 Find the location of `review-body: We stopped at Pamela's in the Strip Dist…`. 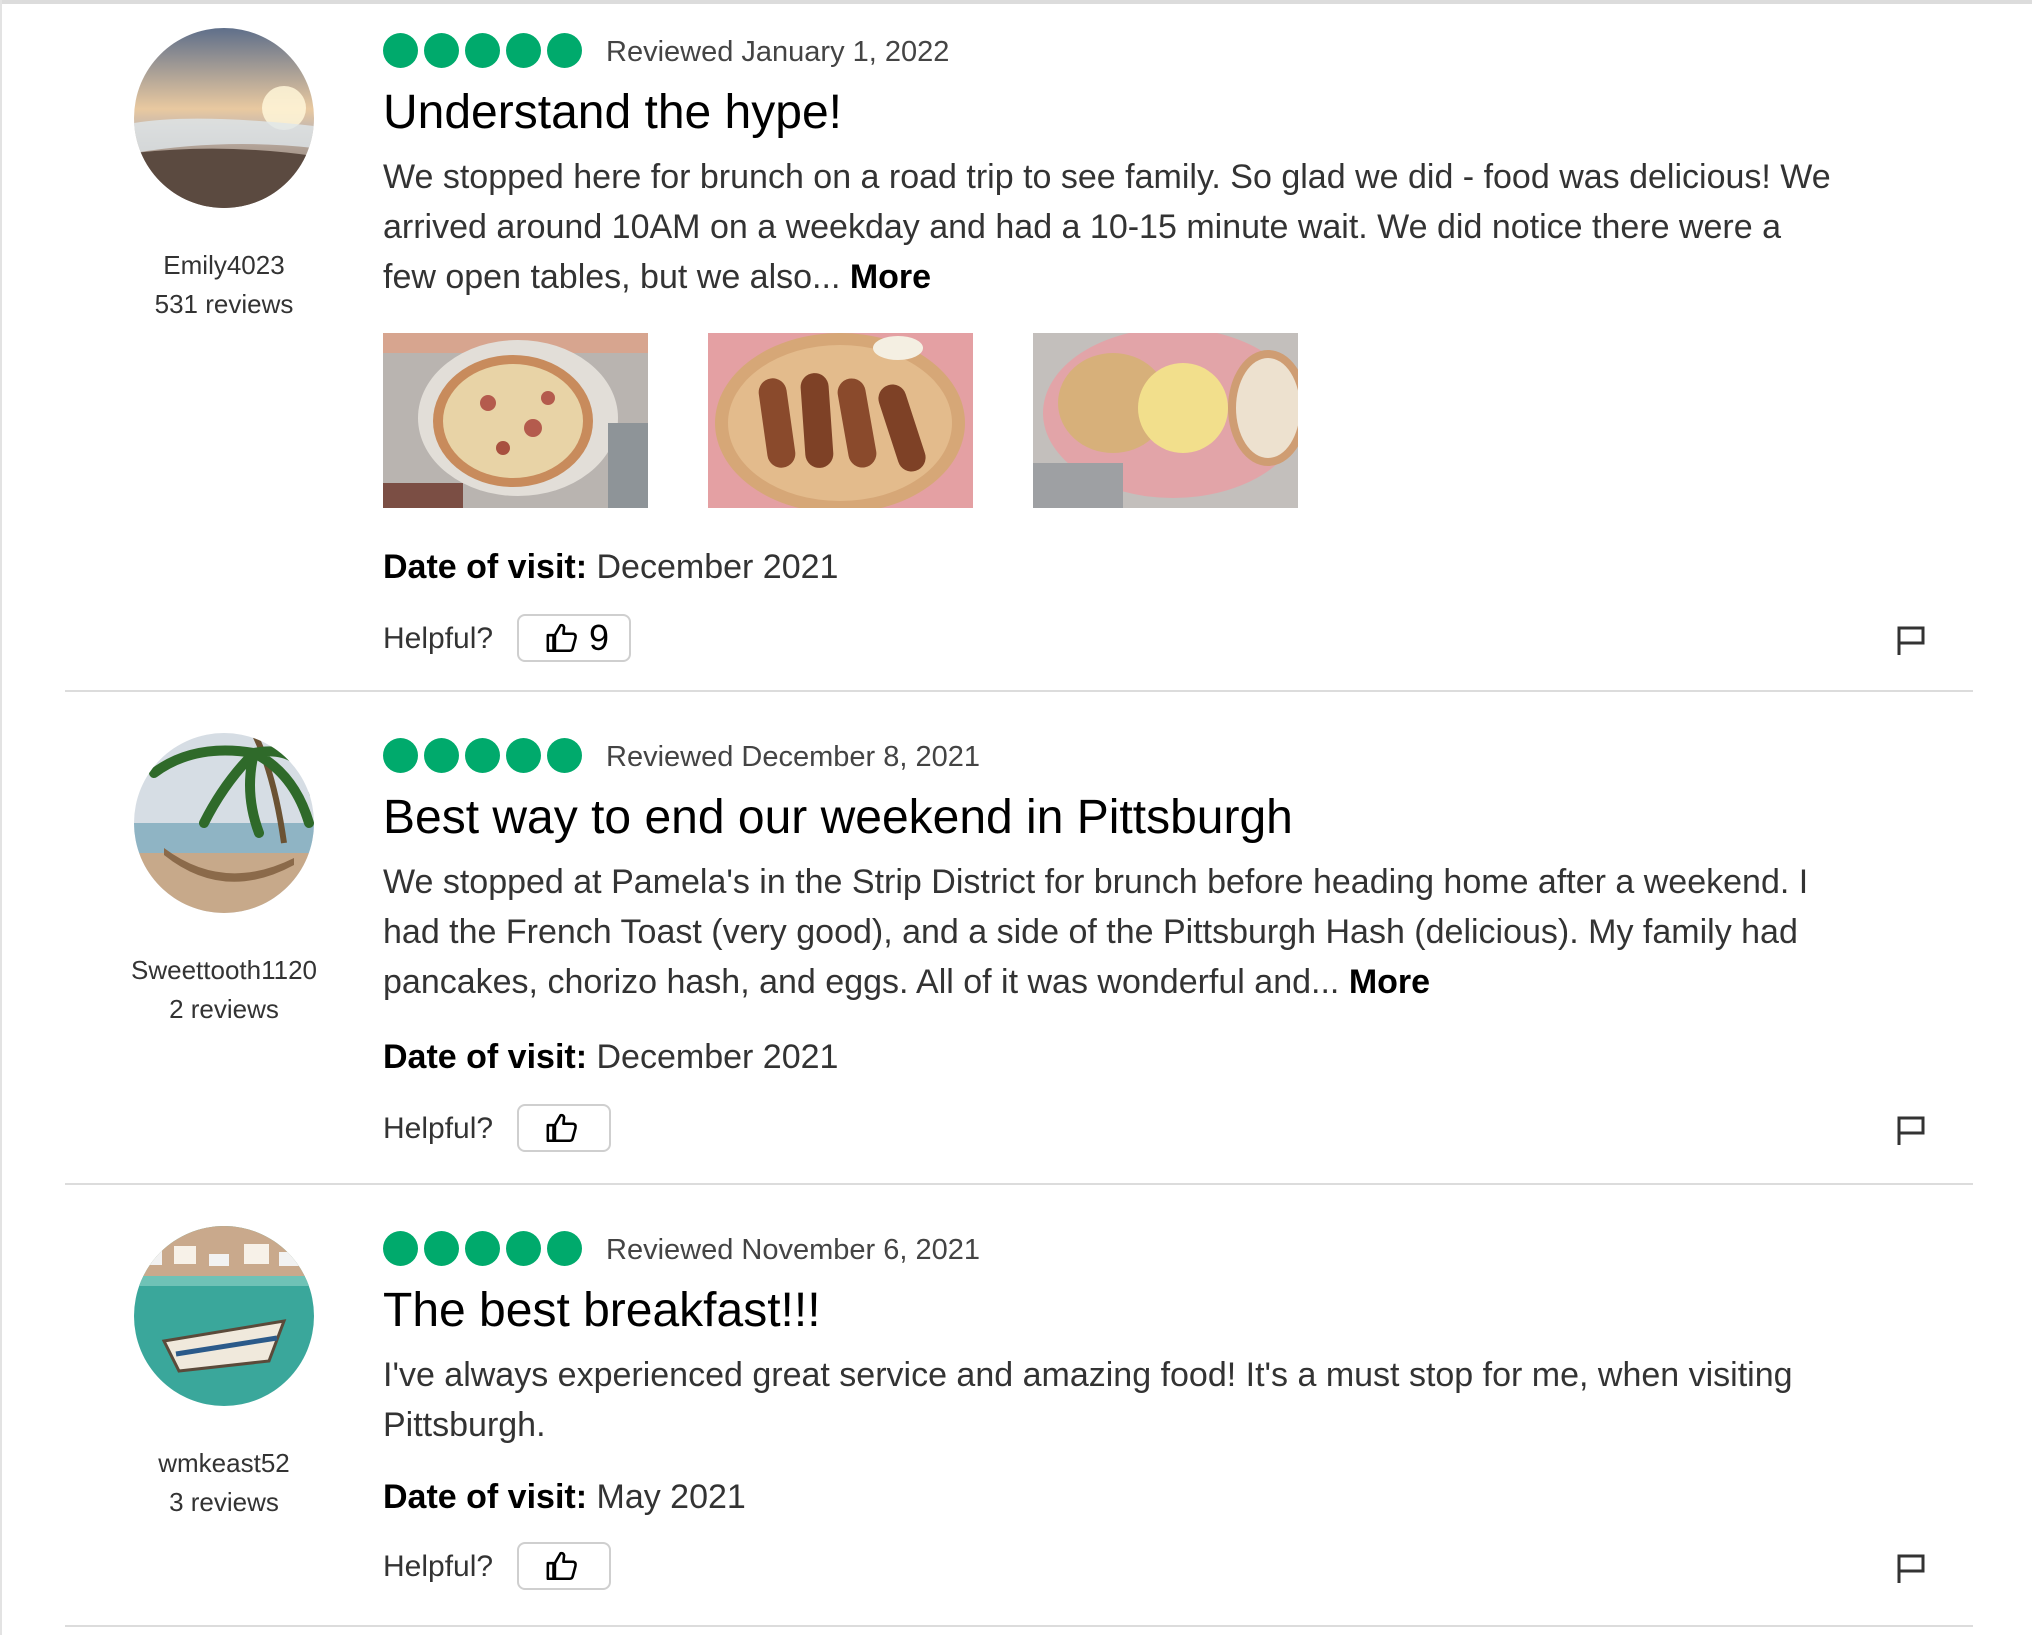

review-body: We stopped at Pamela's in the Strip Dist… is located at coordinates (1108, 932).